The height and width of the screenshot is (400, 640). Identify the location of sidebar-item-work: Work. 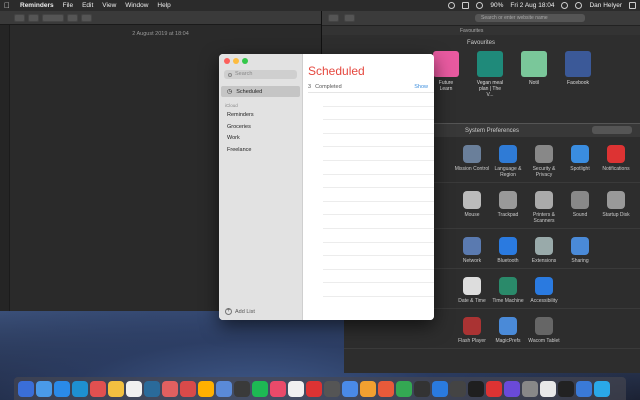
(264, 139).